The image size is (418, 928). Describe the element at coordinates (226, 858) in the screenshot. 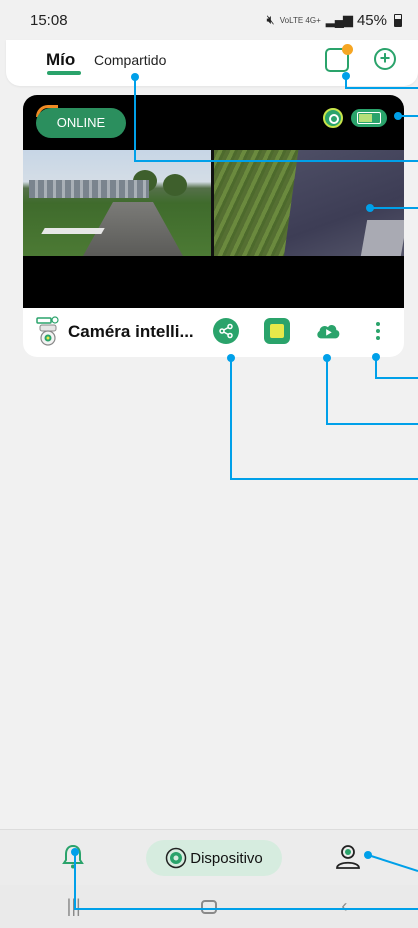

I see `device-tab-label: Dispositivo` at that location.